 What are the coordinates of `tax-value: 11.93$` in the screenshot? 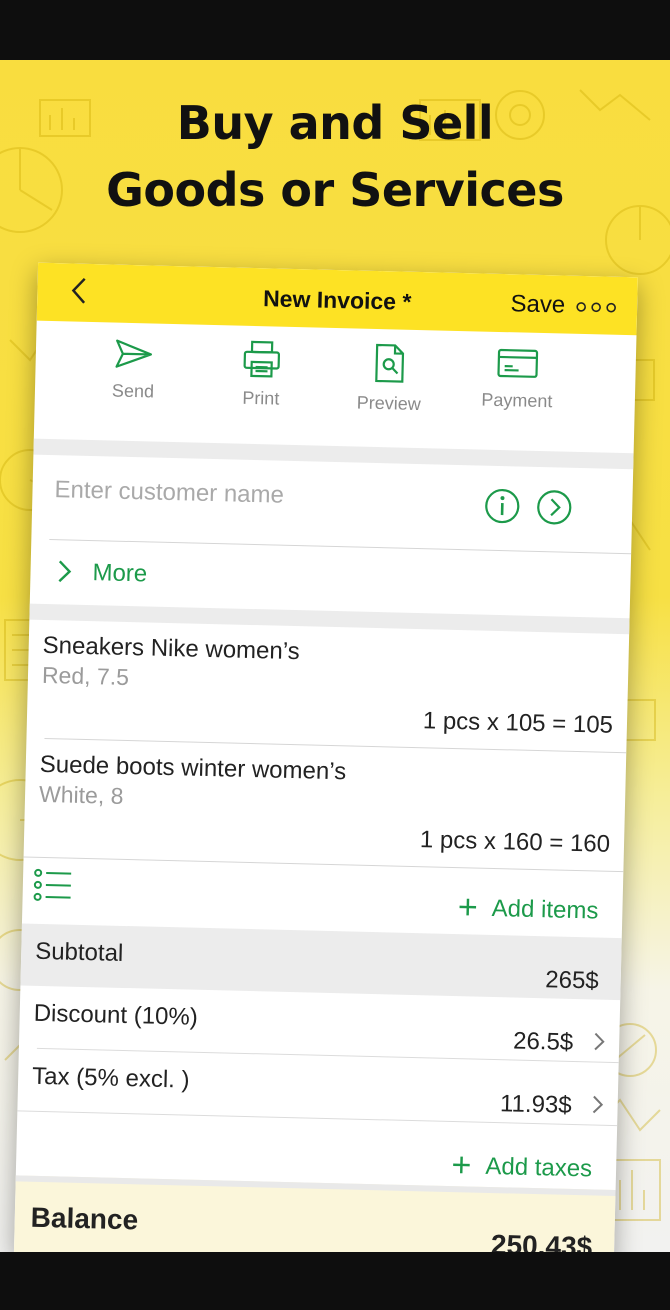 It's located at (535, 1104).